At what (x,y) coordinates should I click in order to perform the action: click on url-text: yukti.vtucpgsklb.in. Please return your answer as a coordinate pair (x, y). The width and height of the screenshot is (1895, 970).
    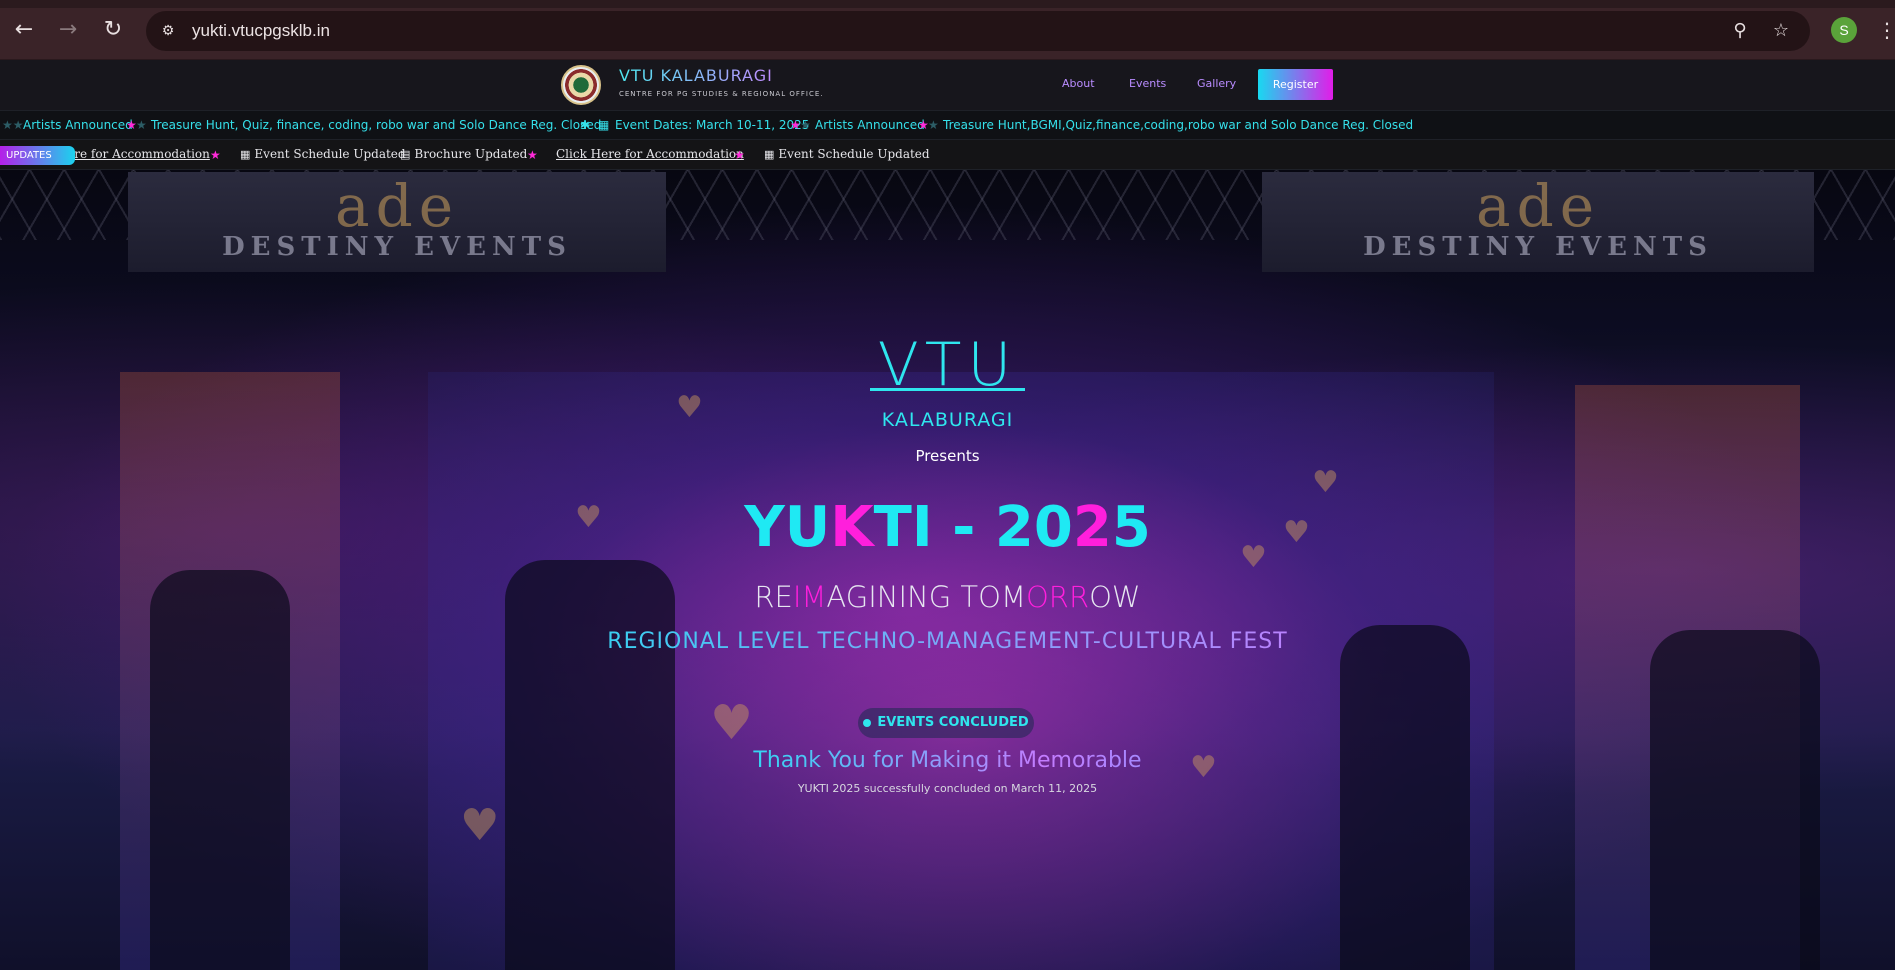
    Looking at the image, I should click on (261, 31).